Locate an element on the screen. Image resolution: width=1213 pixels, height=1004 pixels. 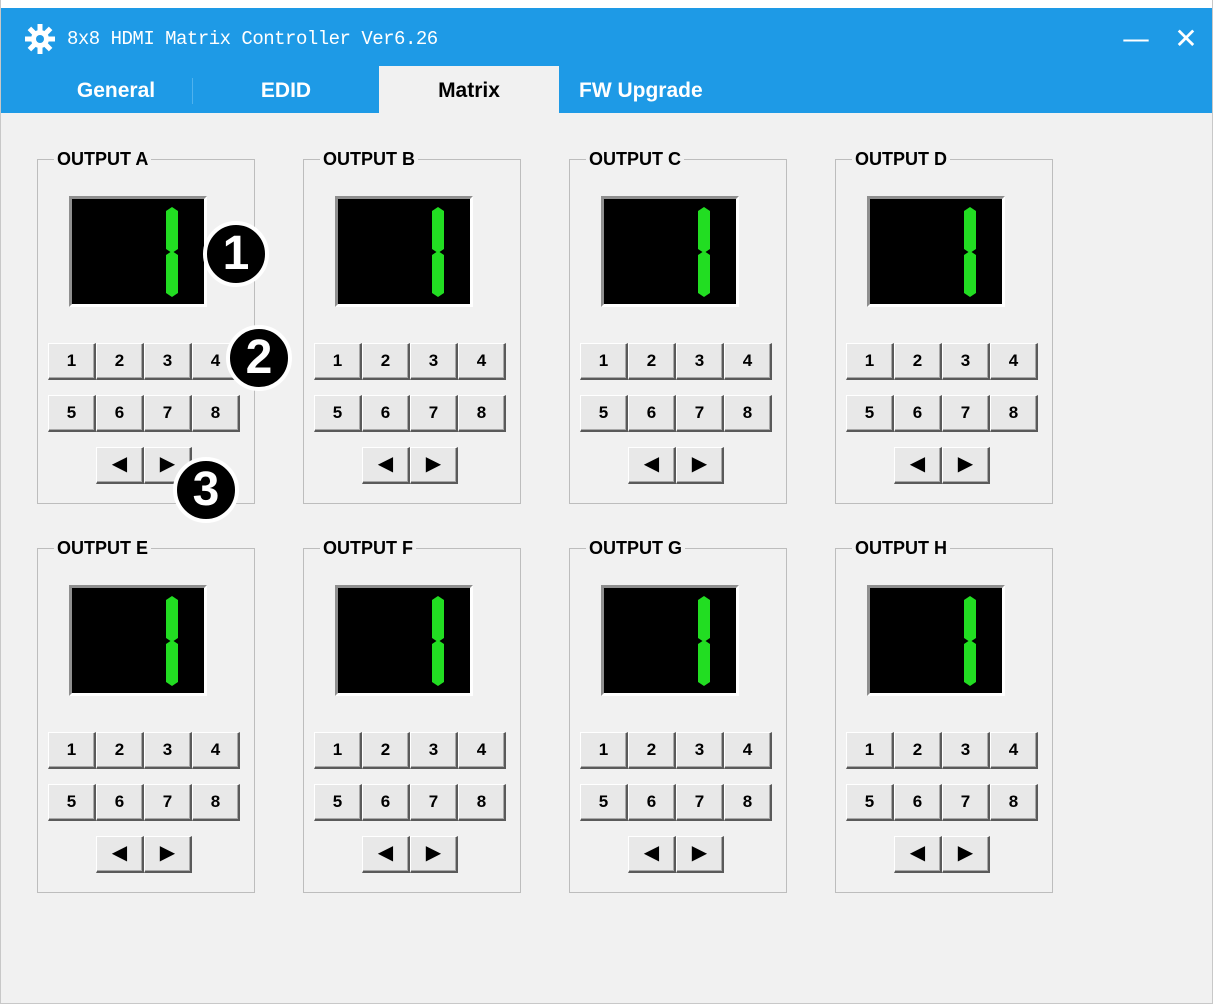
output-label: OUTPUT C is located at coordinates (635, 159).